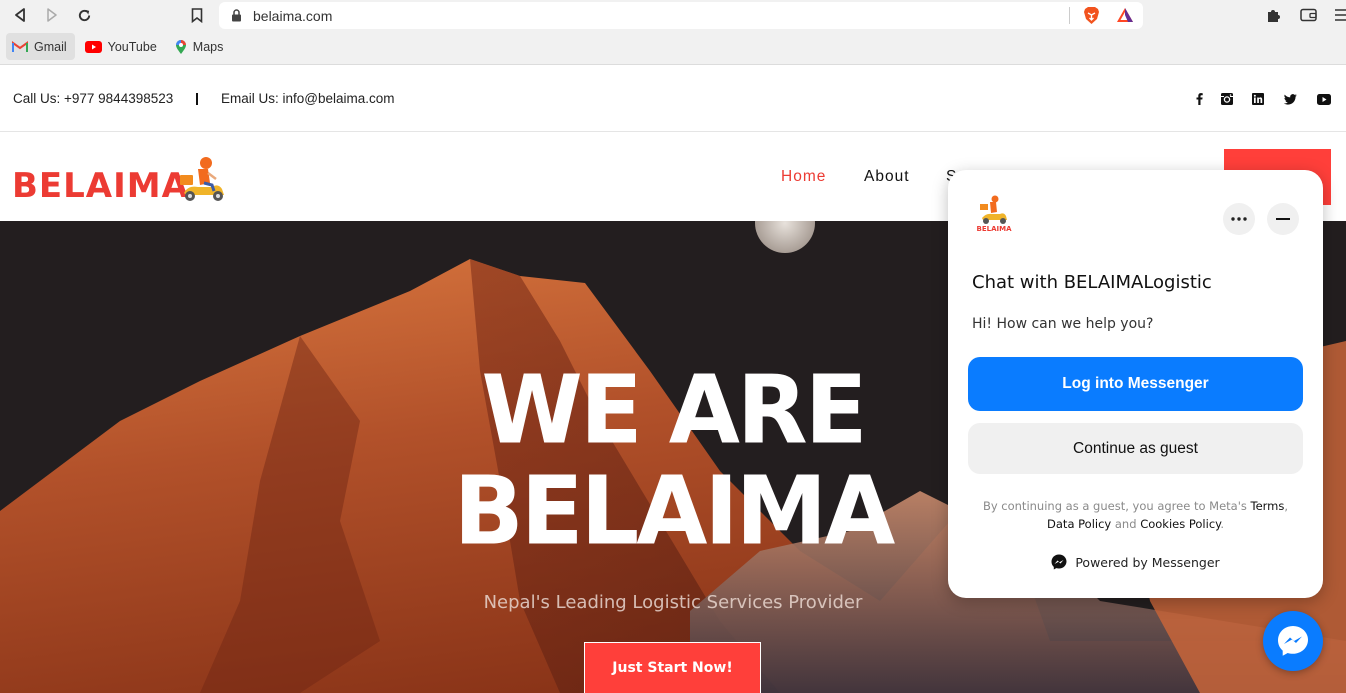 This screenshot has width=1346, height=693. I want to click on logo-text: BELAIMA, so click(100, 186).